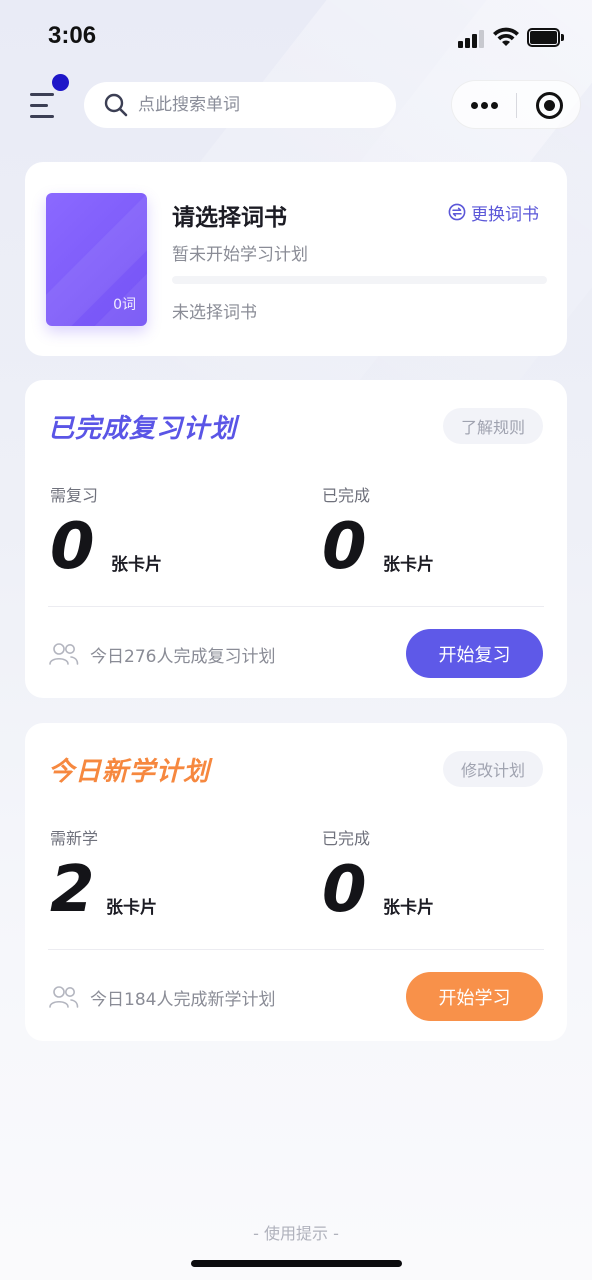 The height and width of the screenshot is (1280, 592). I want to click on search-bar, so click(240, 105).